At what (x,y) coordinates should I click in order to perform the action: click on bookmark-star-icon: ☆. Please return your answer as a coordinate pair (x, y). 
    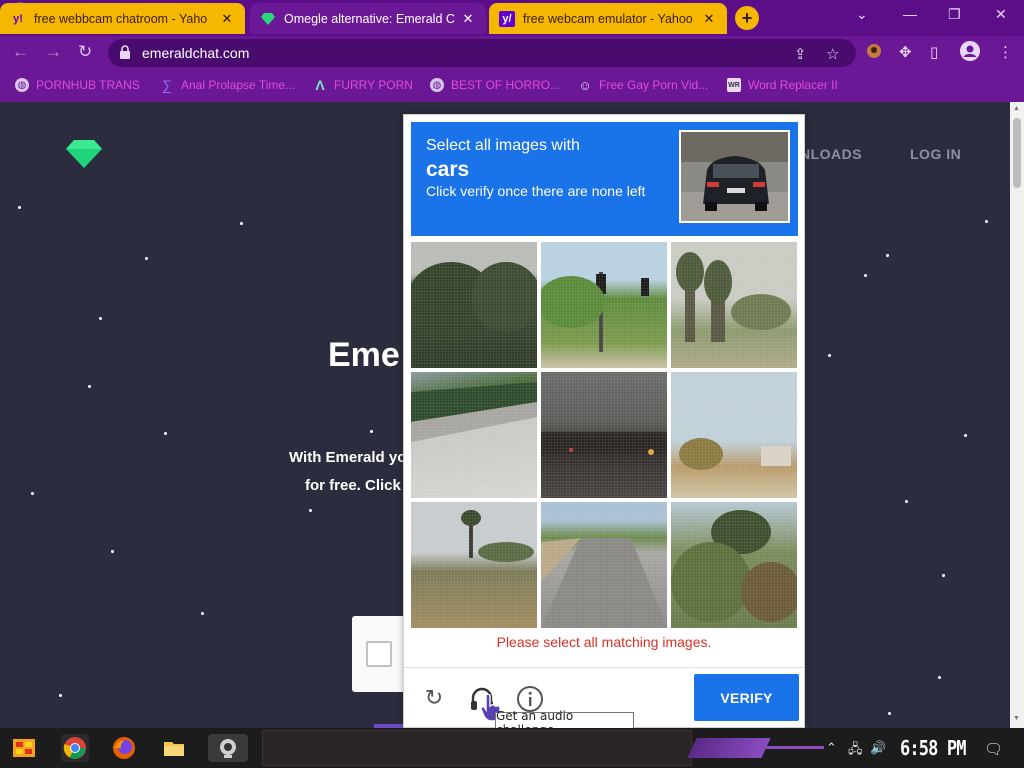
    Looking at the image, I should click on (832, 54).